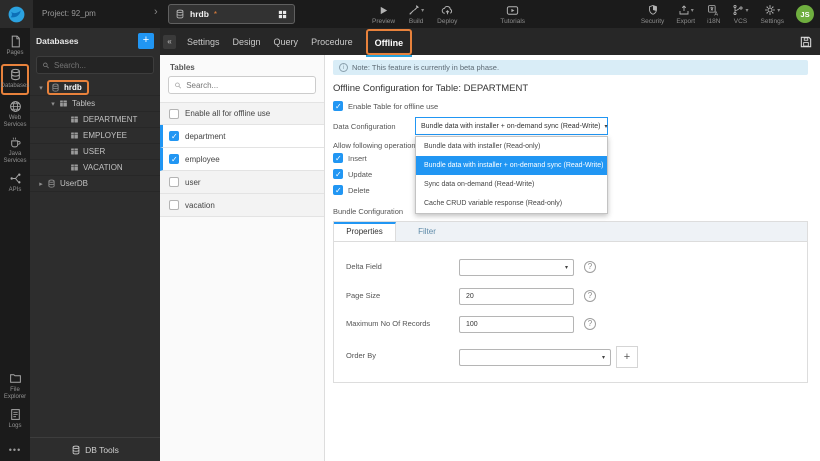  Describe the element at coordinates (416, 14) in the screenshot. I see `build-button: ▾ Build` at that location.